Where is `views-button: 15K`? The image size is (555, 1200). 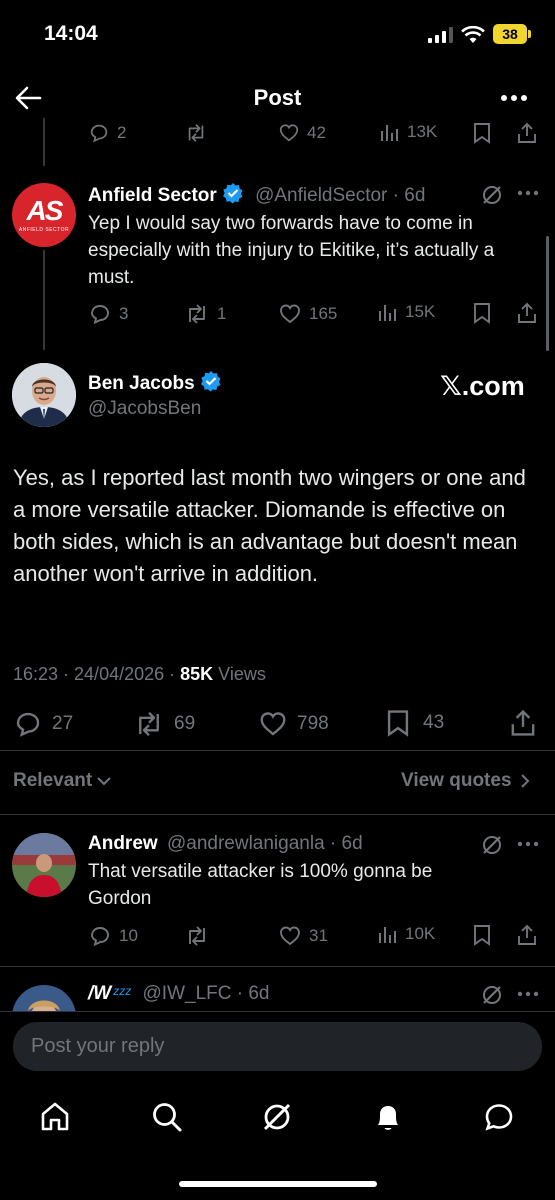 views-button: 15K is located at coordinates (406, 312).